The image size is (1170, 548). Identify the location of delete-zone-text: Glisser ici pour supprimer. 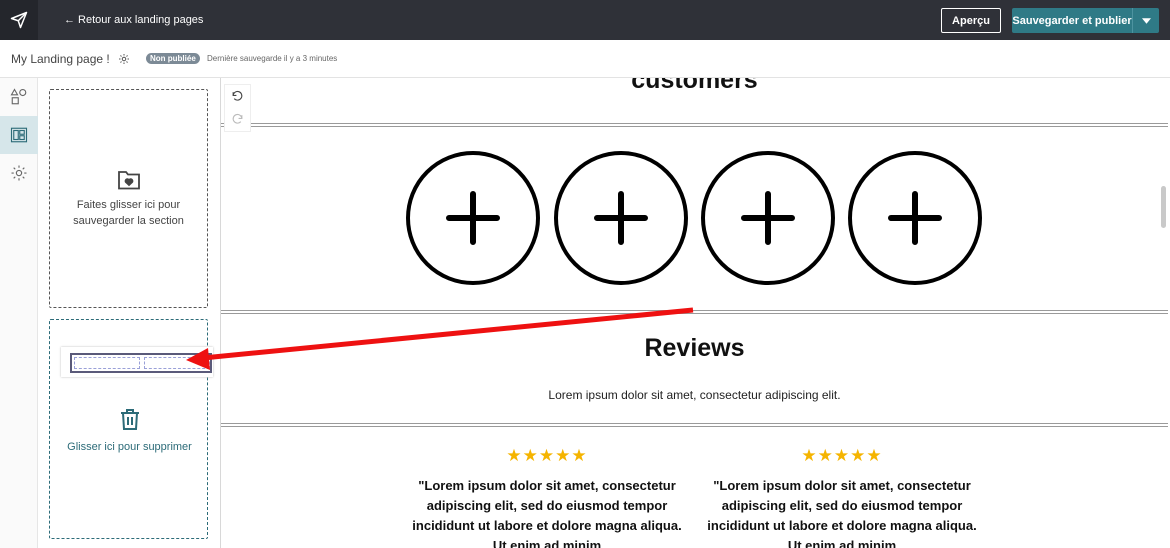
(129, 447).